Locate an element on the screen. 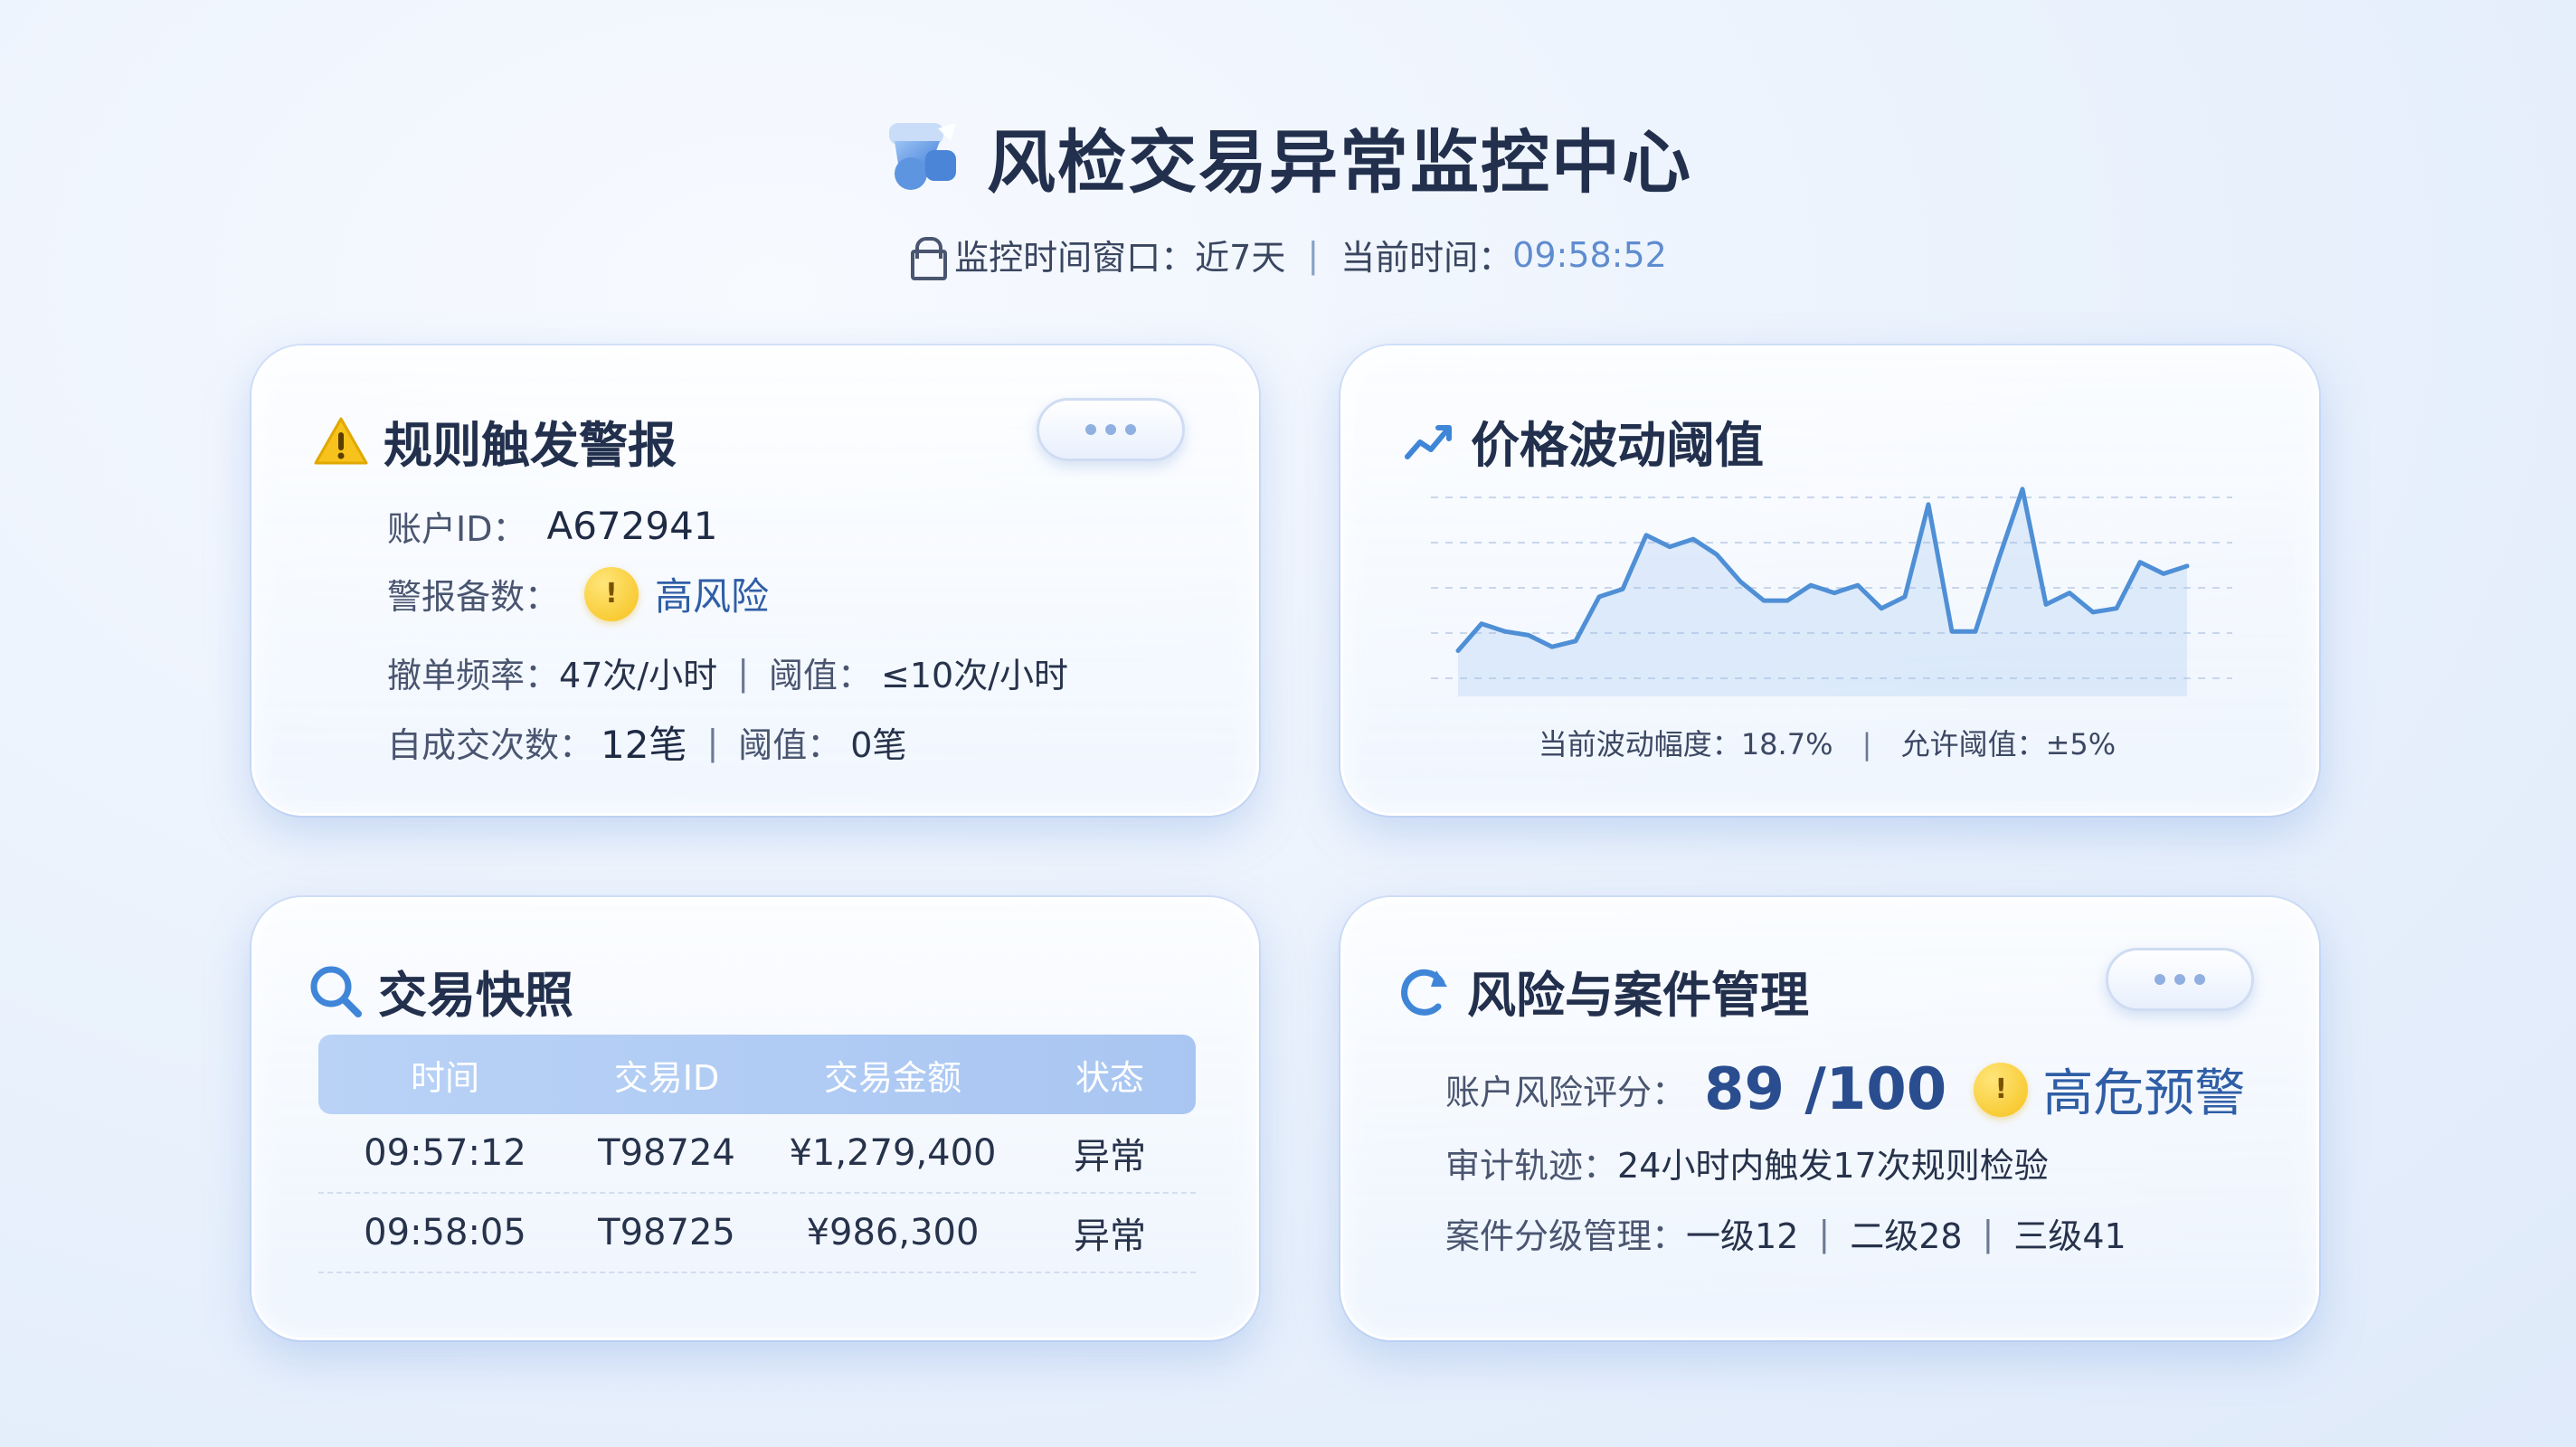  case-title: 风险与案件管理 is located at coordinates (1603, 990).